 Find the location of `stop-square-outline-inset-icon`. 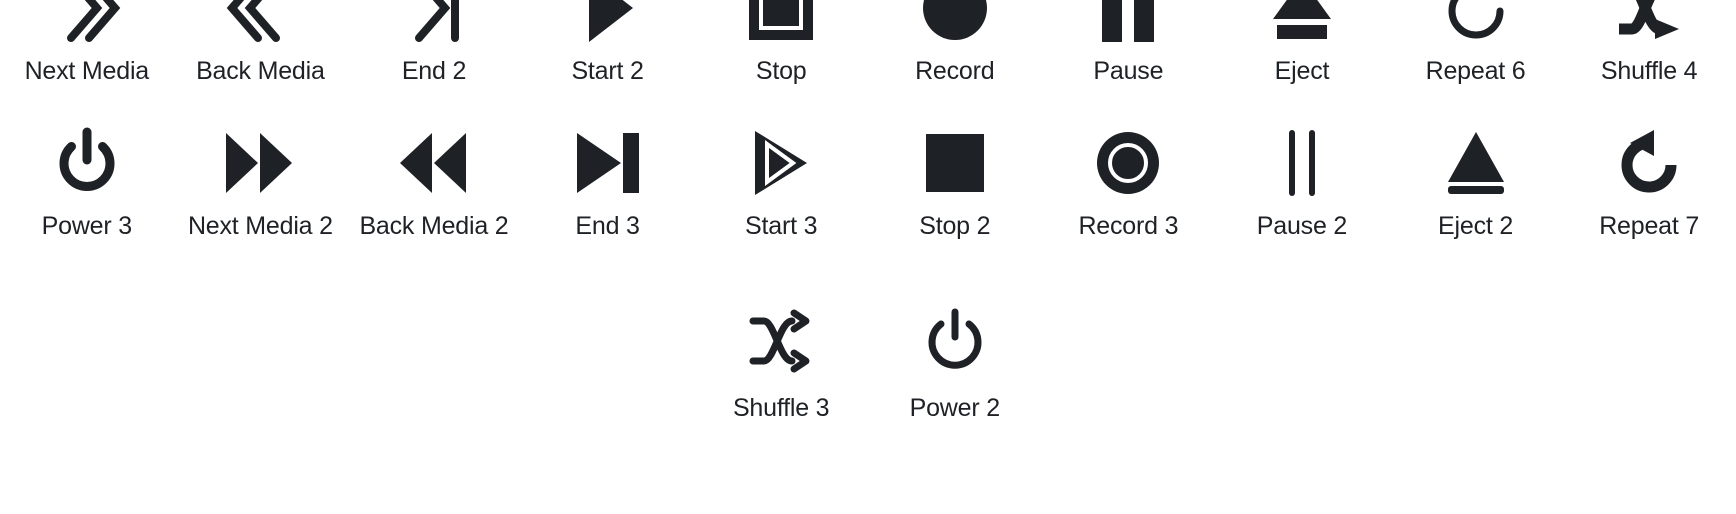

stop-square-outline-inset-icon is located at coordinates (781, 22).